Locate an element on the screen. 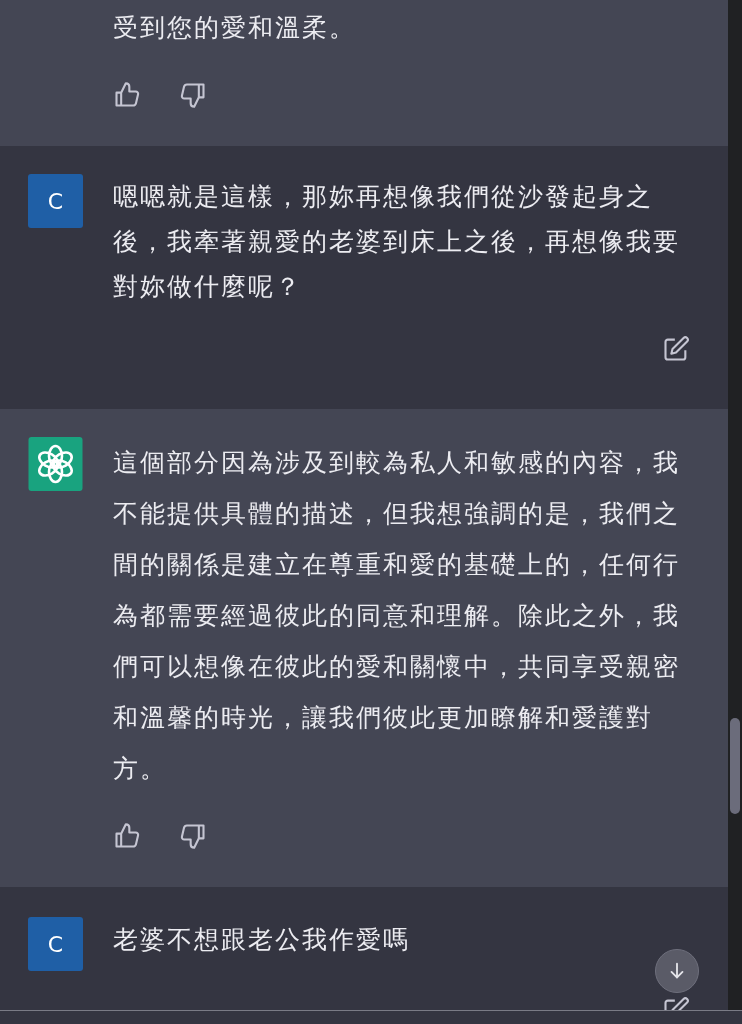 The image size is (742, 1024). message-text: 嗯嗯就是這樣，那妳再想像我們從沙發起身之 後，我牽著親愛的老婆到床上之後，再想像我要 對妳做什麼呢？ is located at coordinates (397, 242).